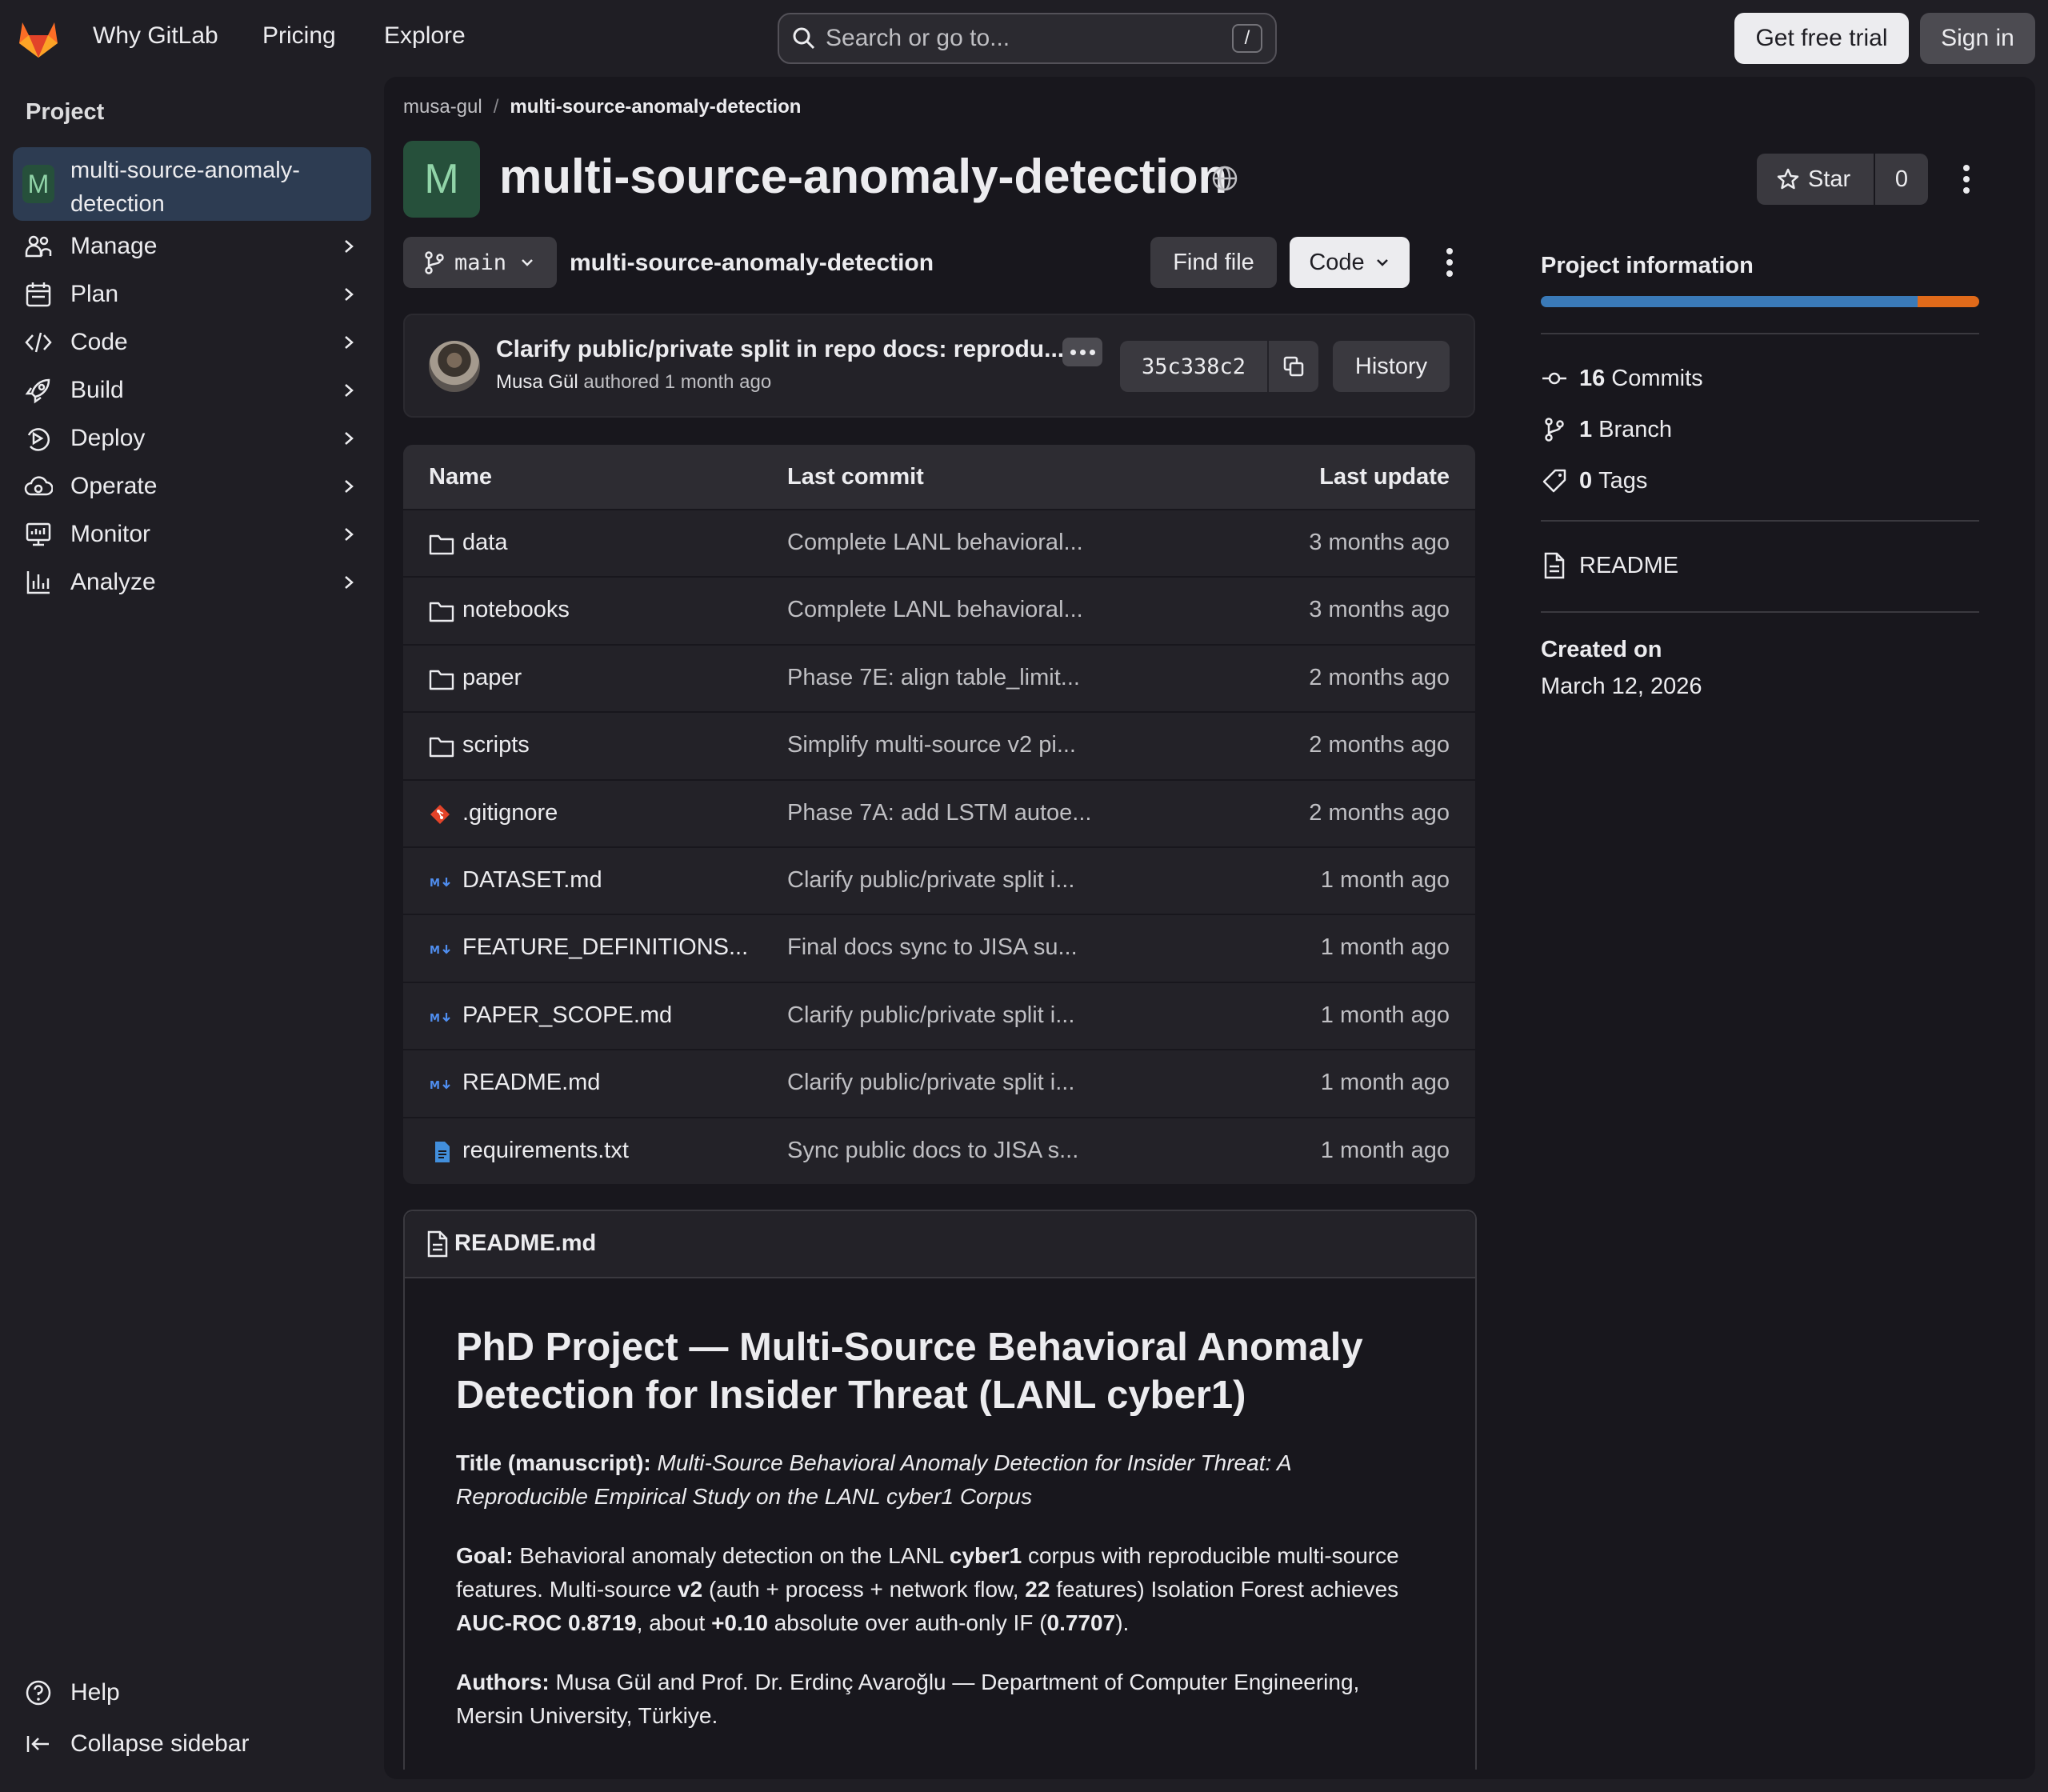  I want to click on gitlab-logo-icon, so click(38, 38).